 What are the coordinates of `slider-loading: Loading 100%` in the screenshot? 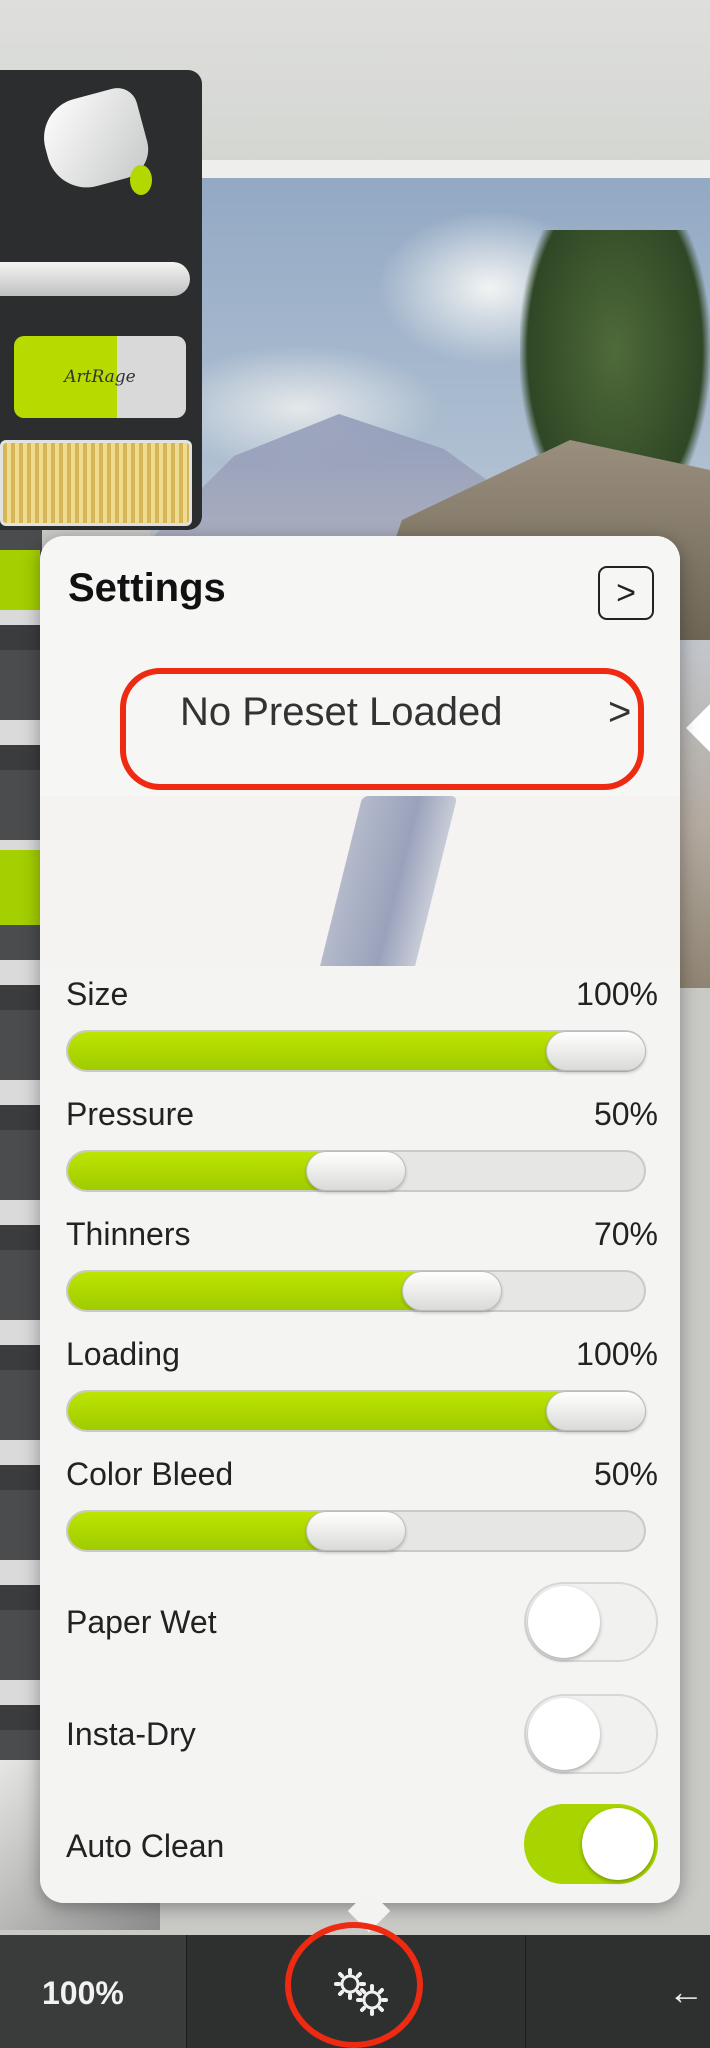 It's located at (360, 1386).